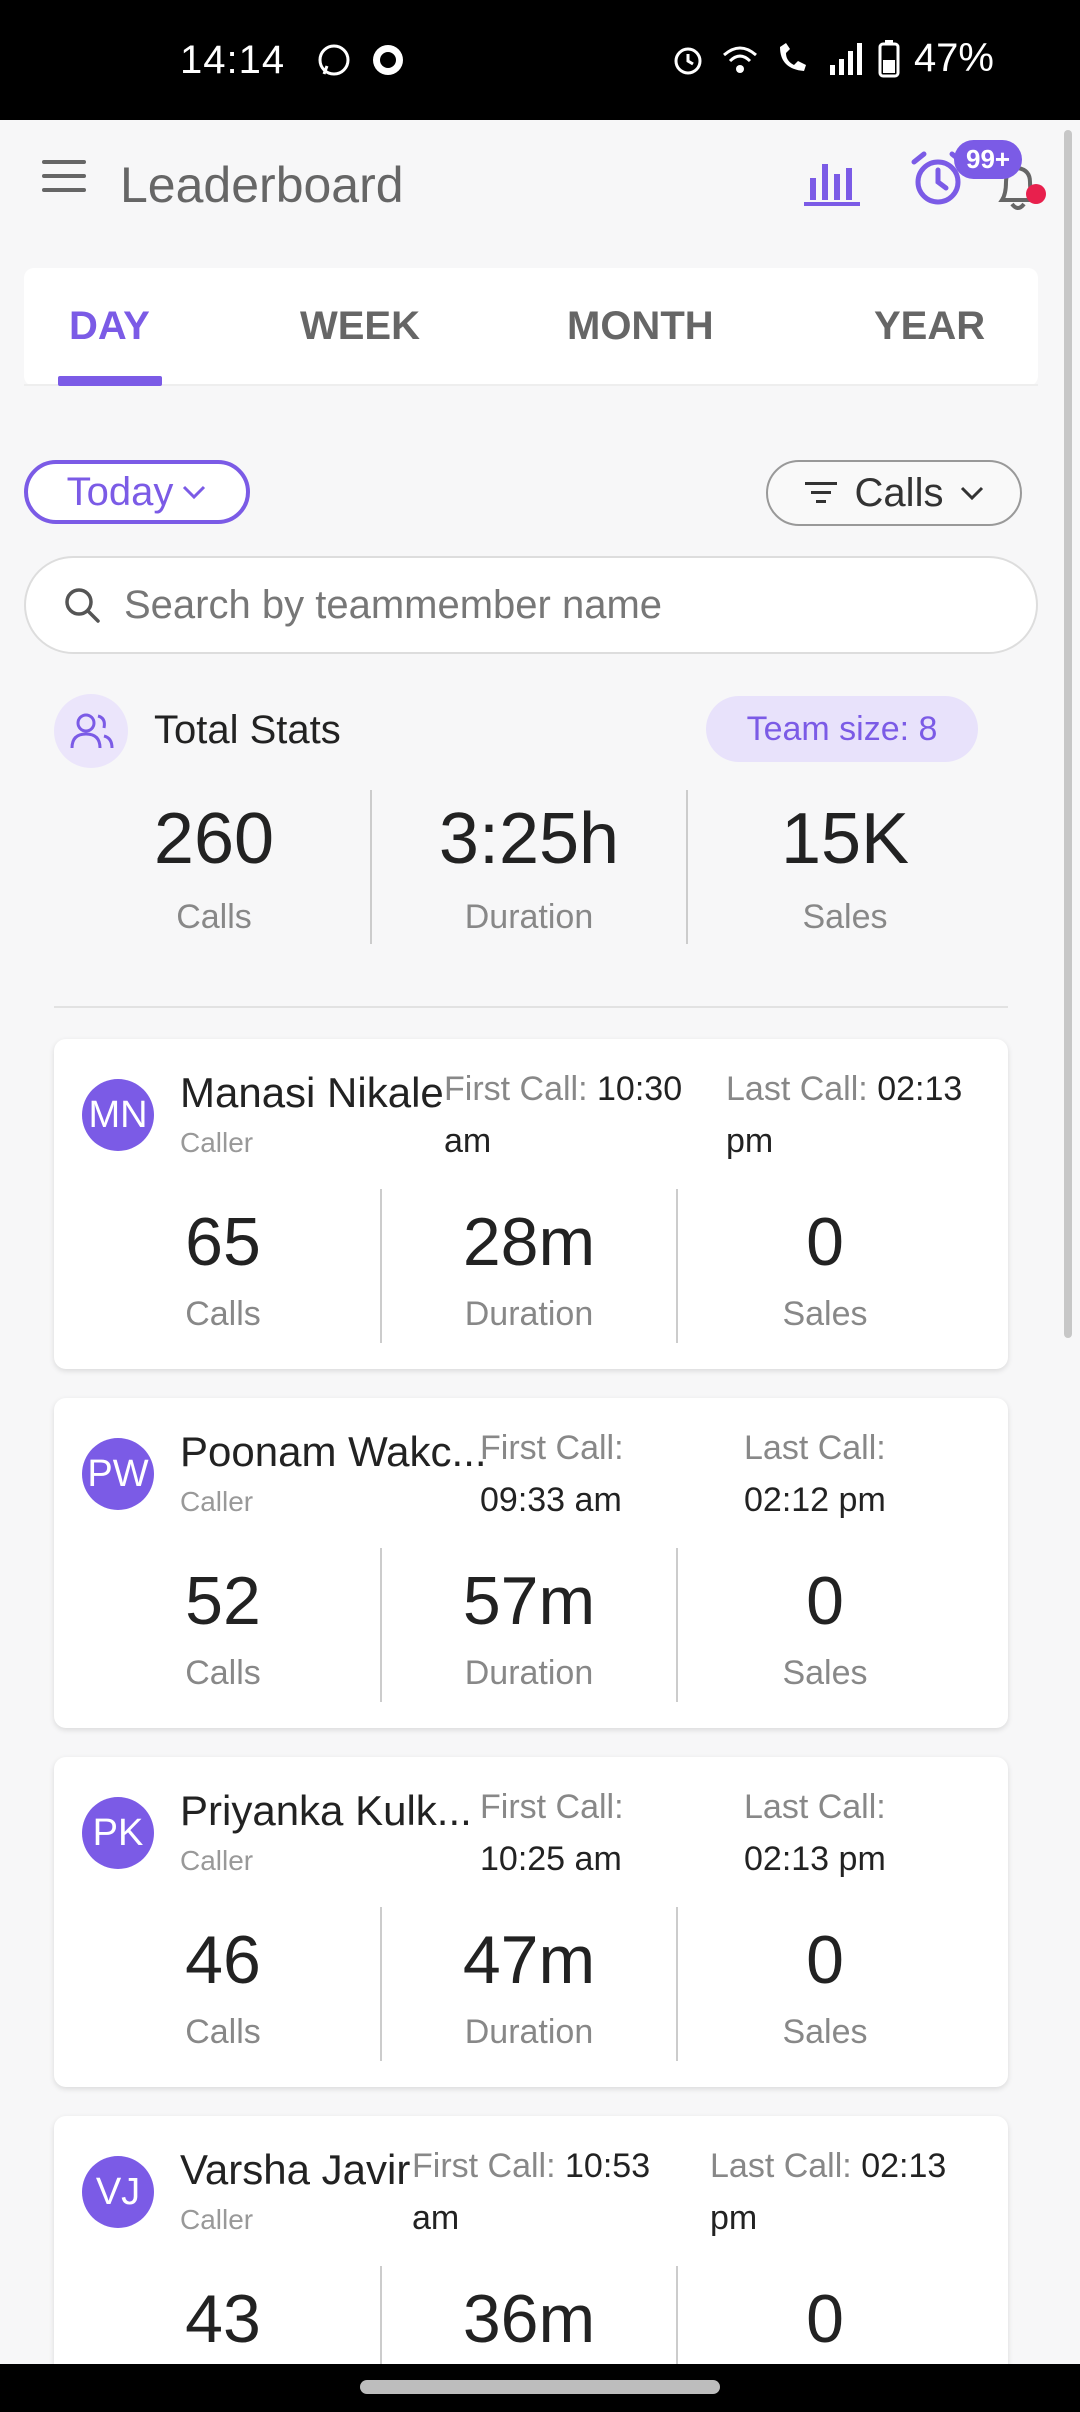 The height and width of the screenshot is (2412, 1080). I want to click on total-duration-label: Duration, so click(529, 917).